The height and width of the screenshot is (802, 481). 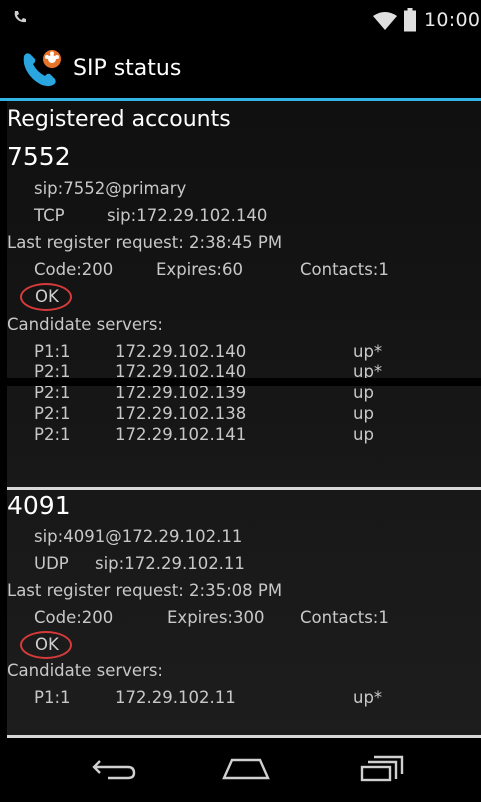 I want to click on server-ip: 172.29.102.140, so click(x=181, y=351).